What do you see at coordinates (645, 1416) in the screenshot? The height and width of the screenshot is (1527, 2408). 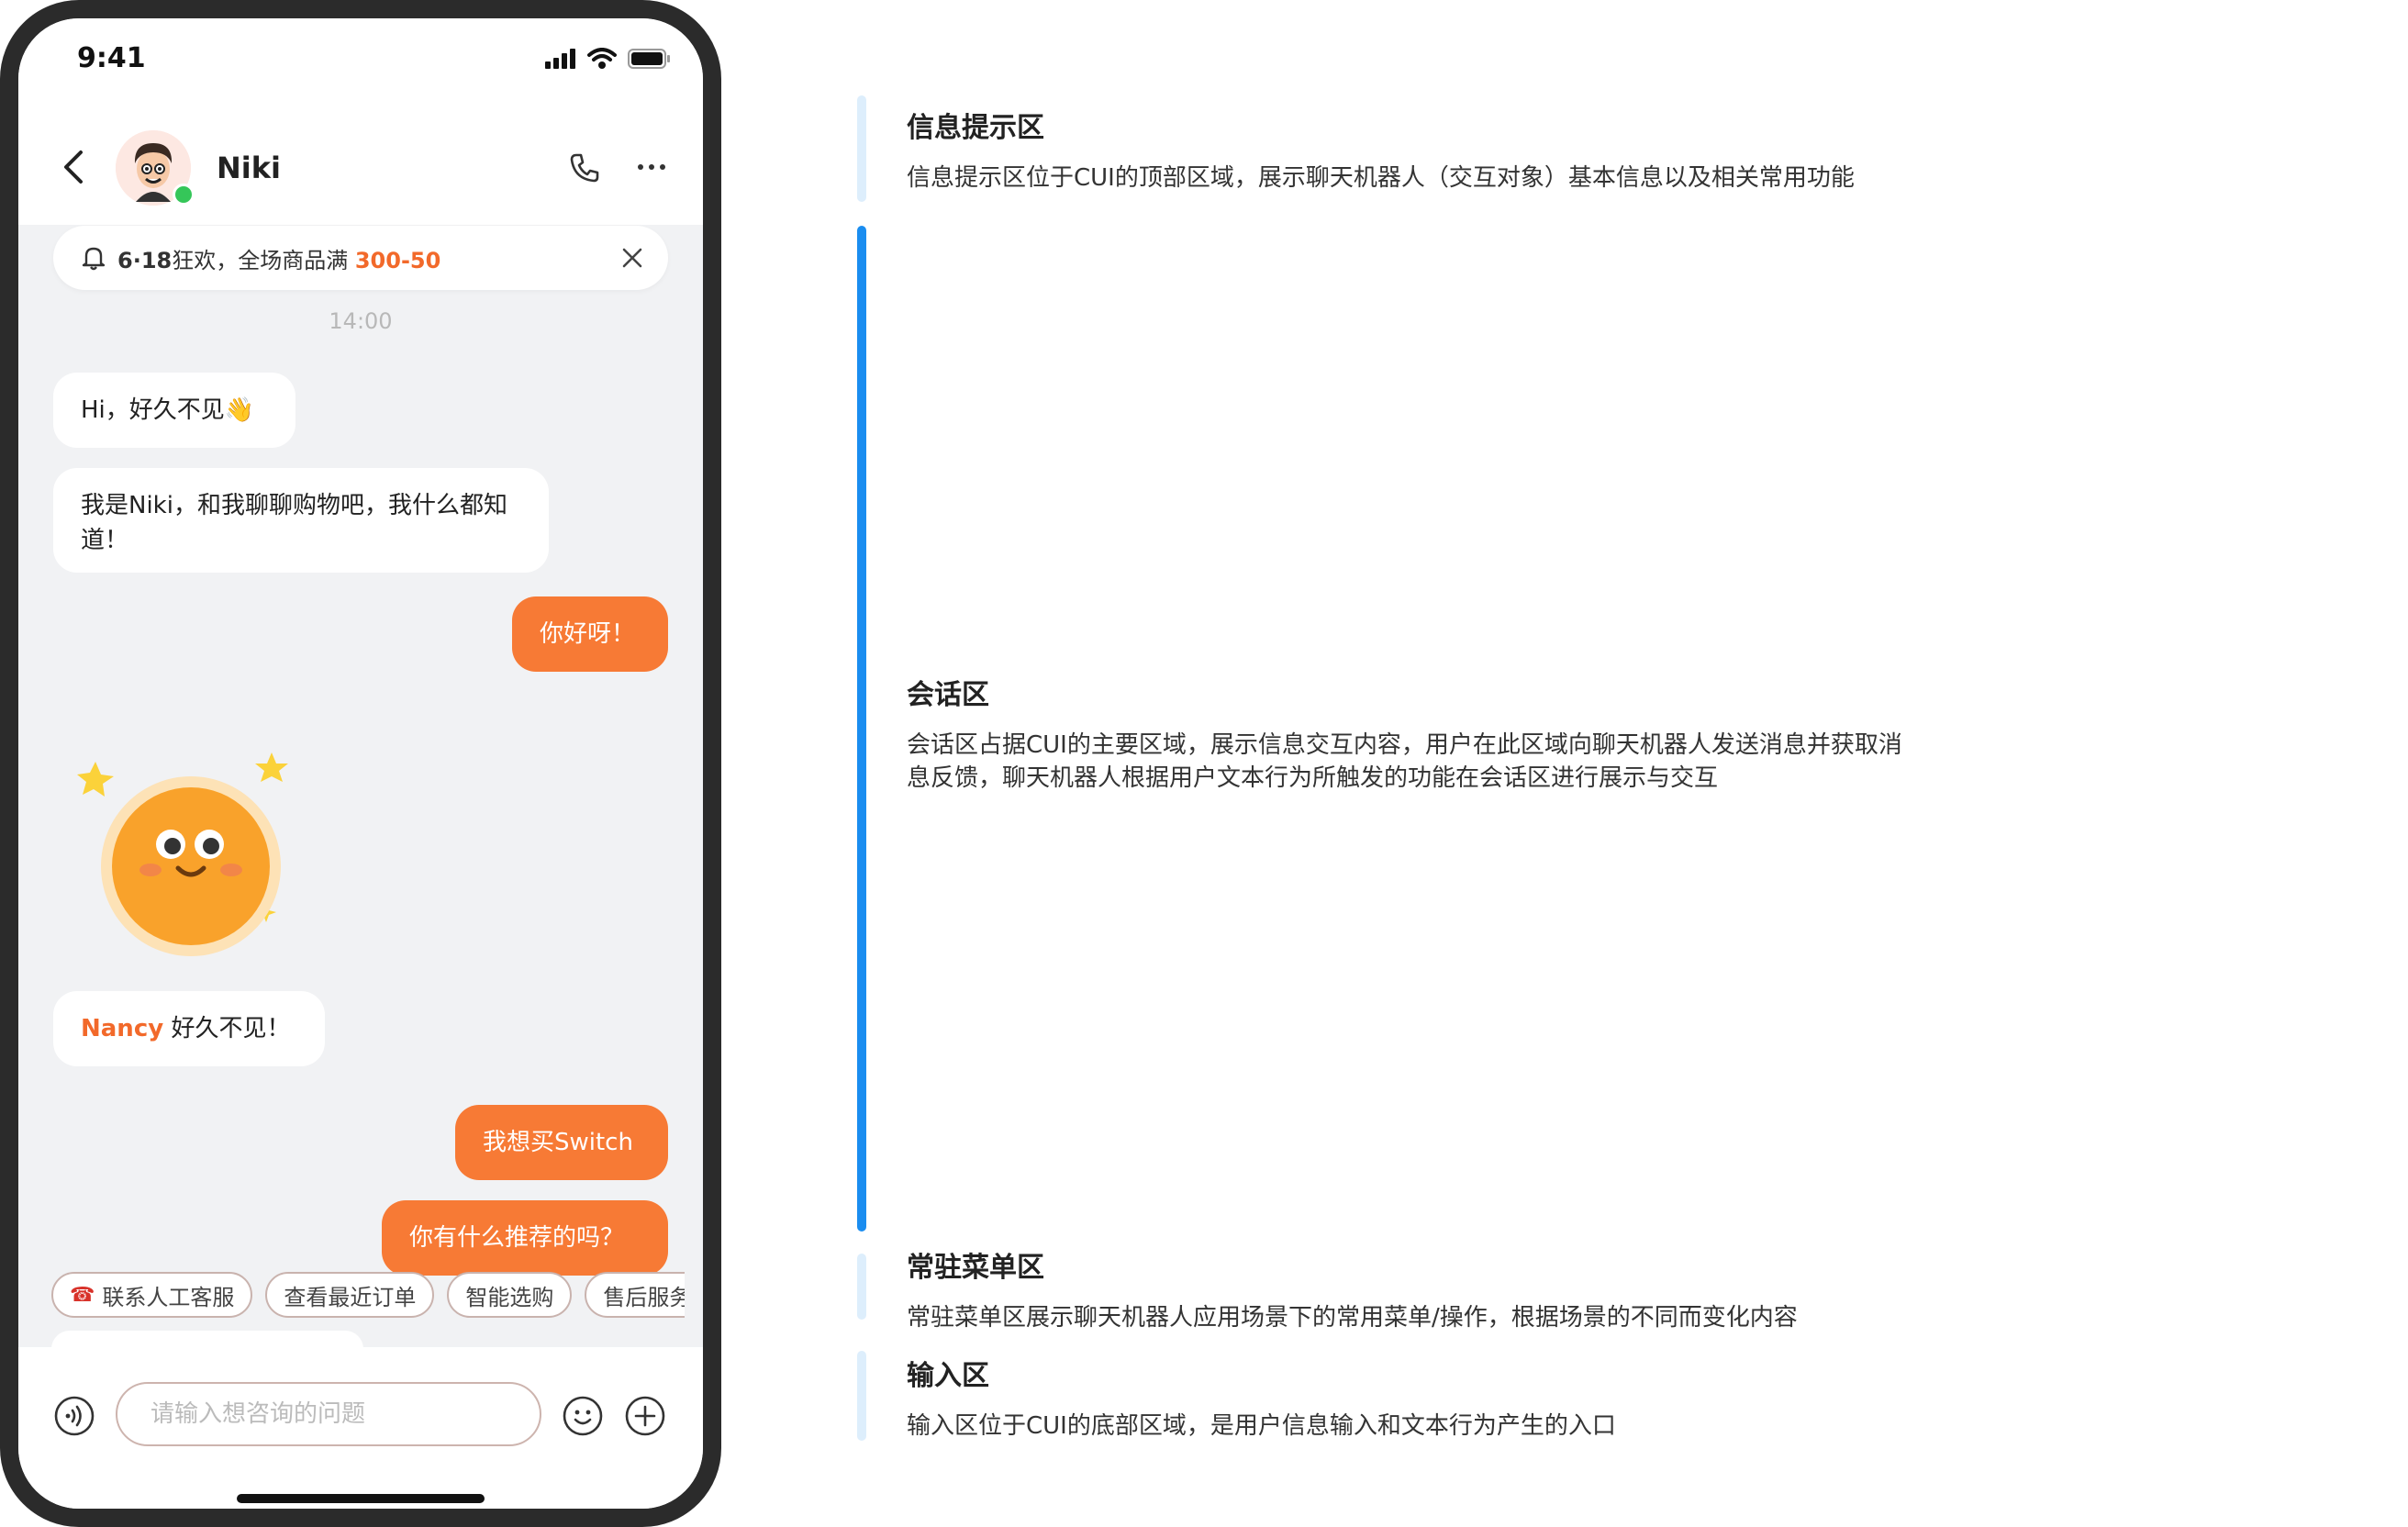 I see `add-icon` at bounding box center [645, 1416].